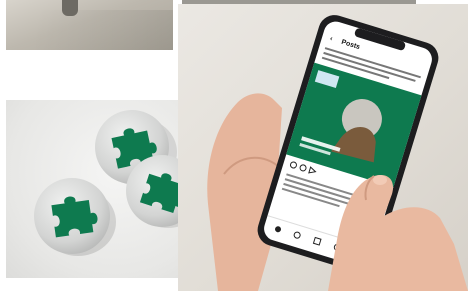  What do you see at coordinates (70, 8) in the screenshot?
I see `bollard` at bounding box center [70, 8].